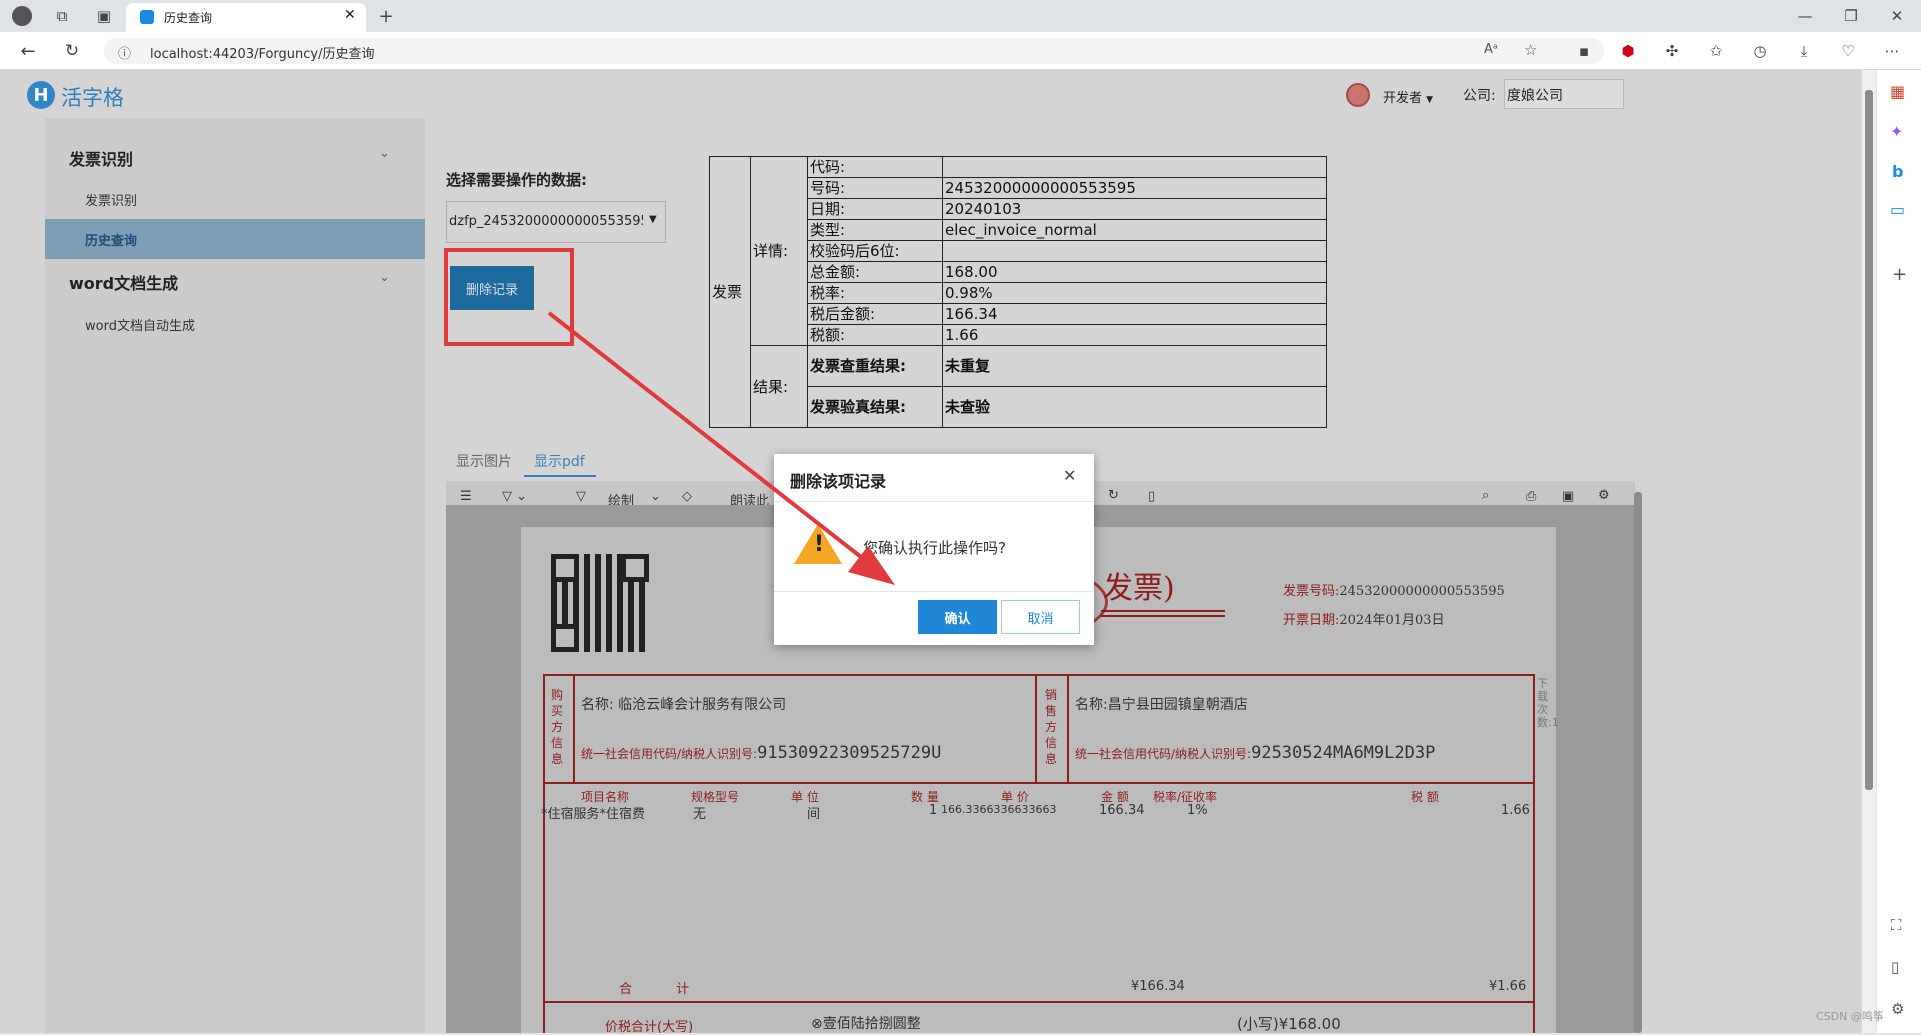 The width and height of the screenshot is (1921, 1035). What do you see at coordinates (1869, 440) in the screenshot?
I see `page-scrollbar-thumb` at bounding box center [1869, 440].